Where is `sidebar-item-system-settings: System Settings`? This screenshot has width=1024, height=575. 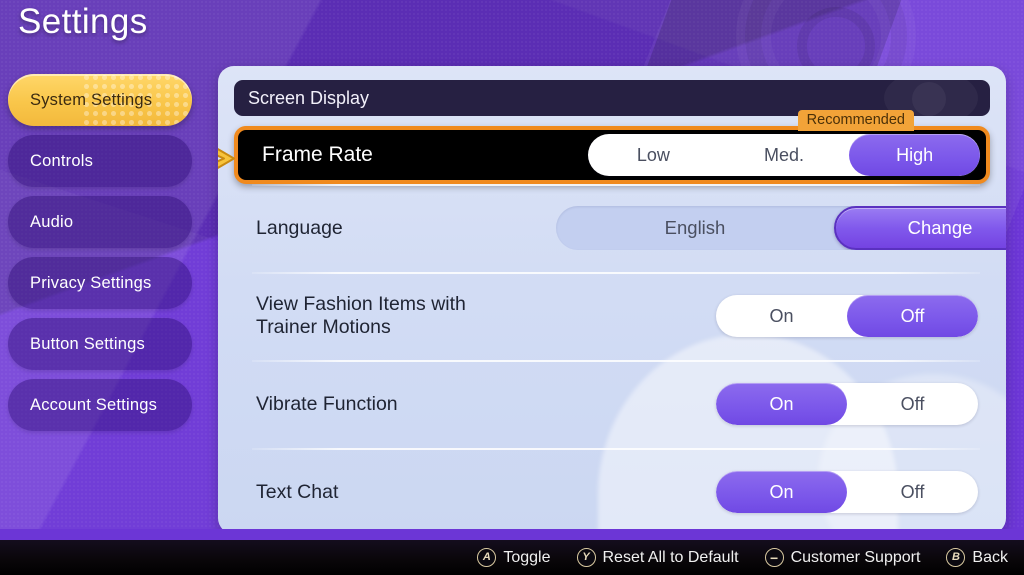
sidebar-item-system-settings: System Settings is located at coordinates (100, 100).